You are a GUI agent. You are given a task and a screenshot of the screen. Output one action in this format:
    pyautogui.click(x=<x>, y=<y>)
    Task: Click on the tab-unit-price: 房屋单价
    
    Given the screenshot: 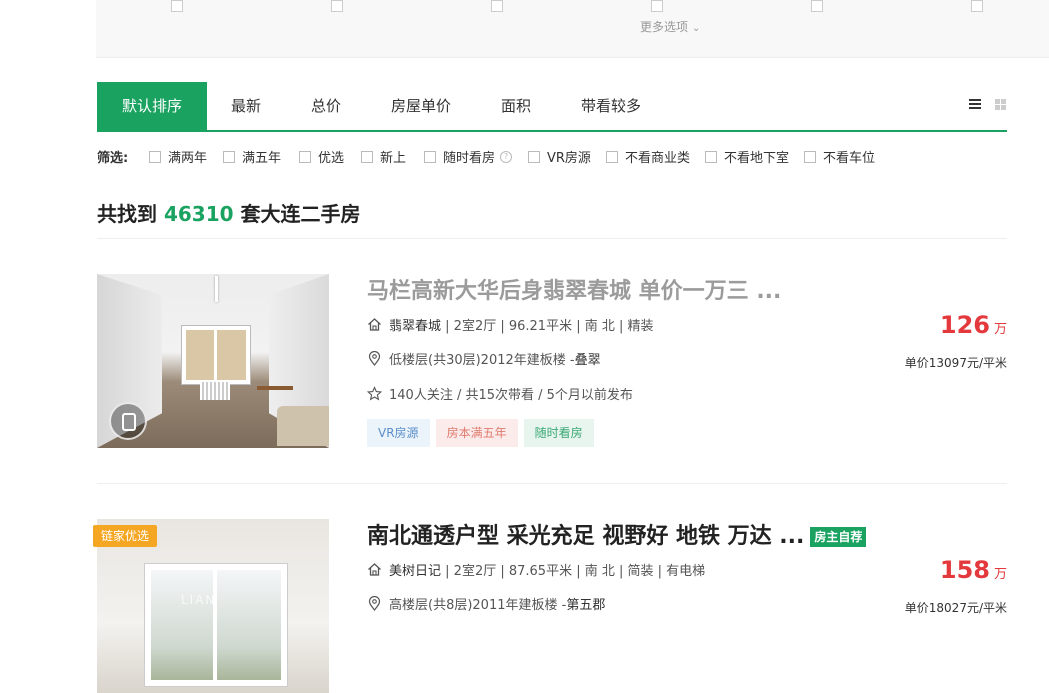 What is the action you would take?
    pyautogui.click(x=421, y=106)
    